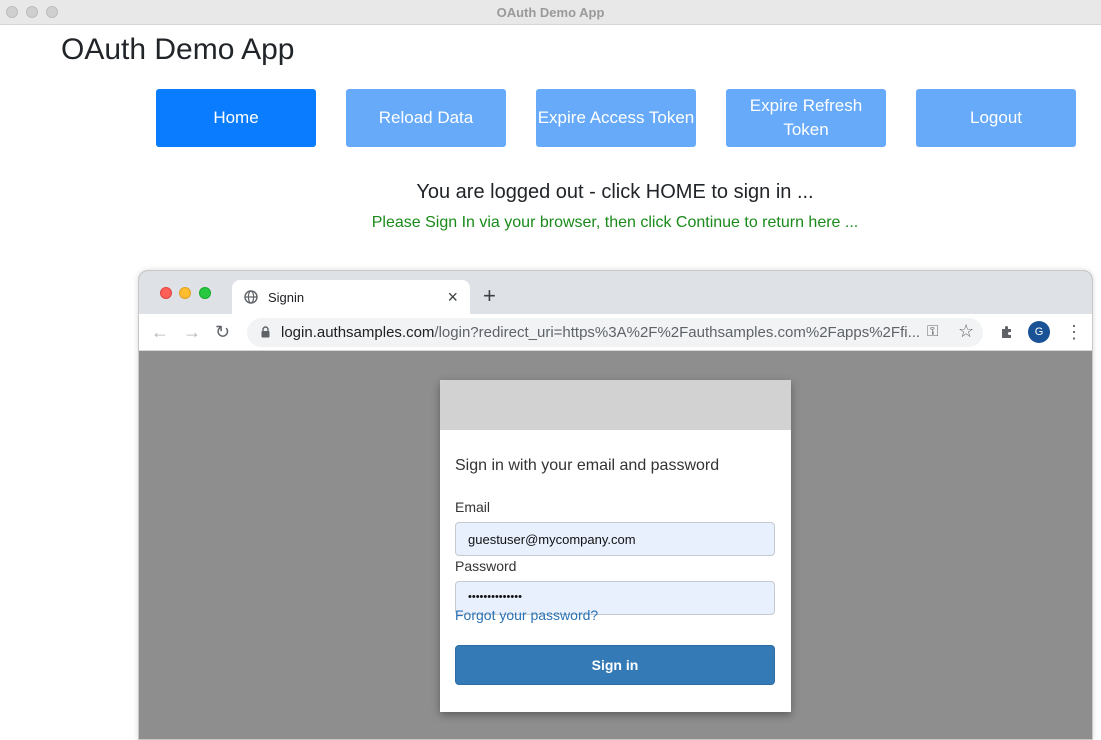  What do you see at coordinates (426, 118) in the screenshot?
I see `reload-data-button: Reload Data` at bounding box center [426, 118].